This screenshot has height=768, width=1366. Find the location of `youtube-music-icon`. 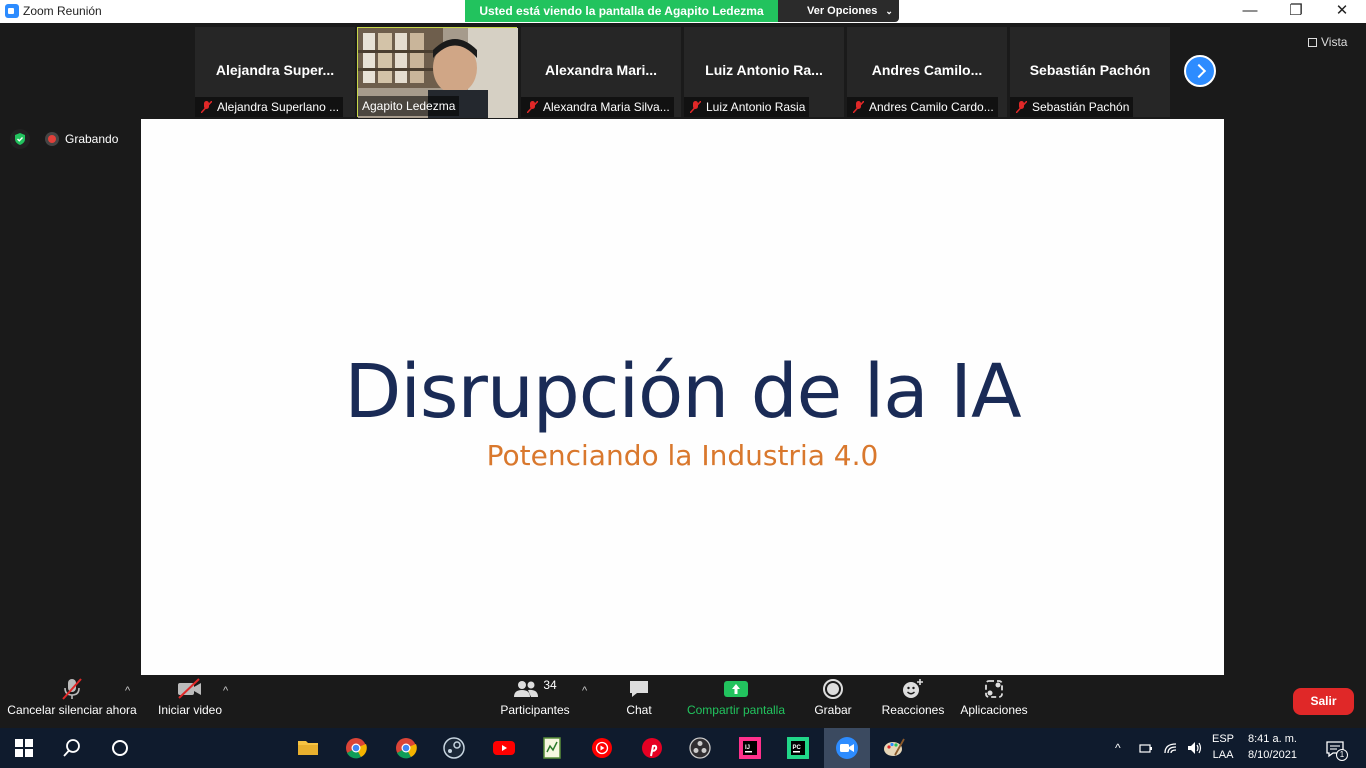

youtube-music-icon is located at coordinates (602, 748).